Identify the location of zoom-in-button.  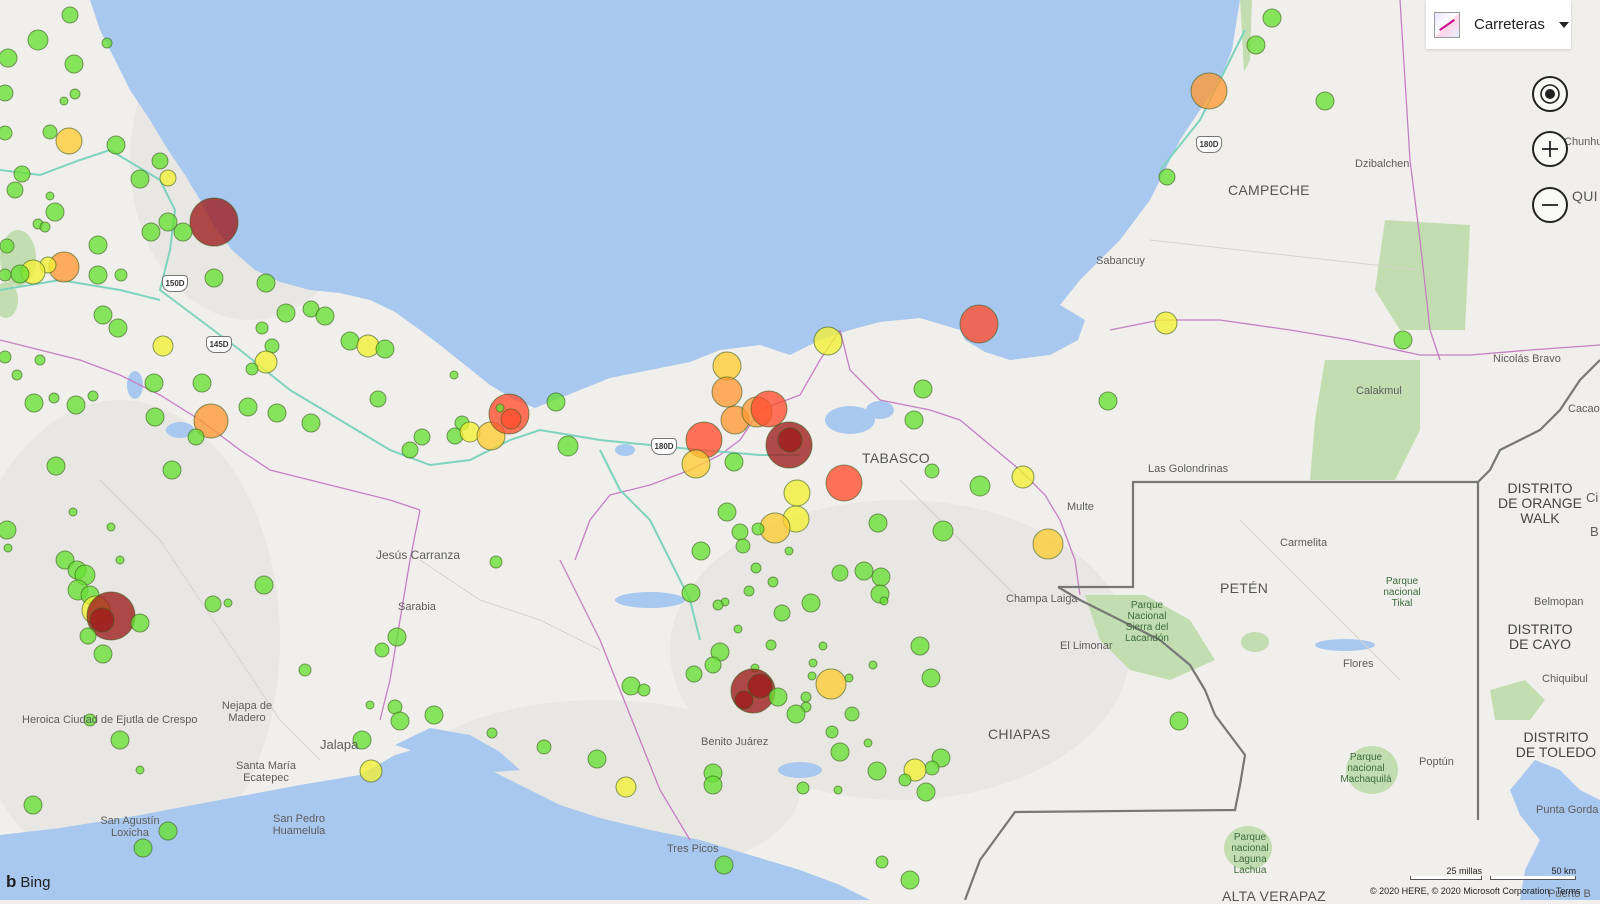
(1550, 149).